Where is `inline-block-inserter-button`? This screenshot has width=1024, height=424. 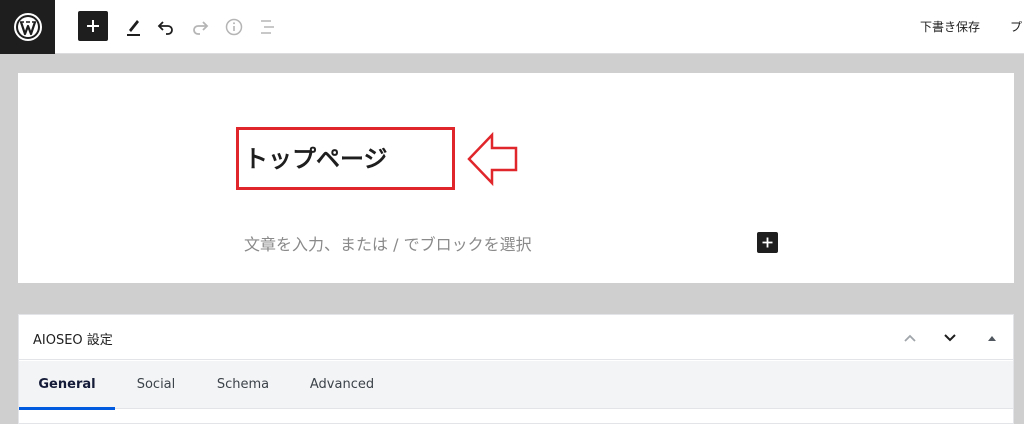 inline-block-inserter-button is located at coordinates (767, 242).